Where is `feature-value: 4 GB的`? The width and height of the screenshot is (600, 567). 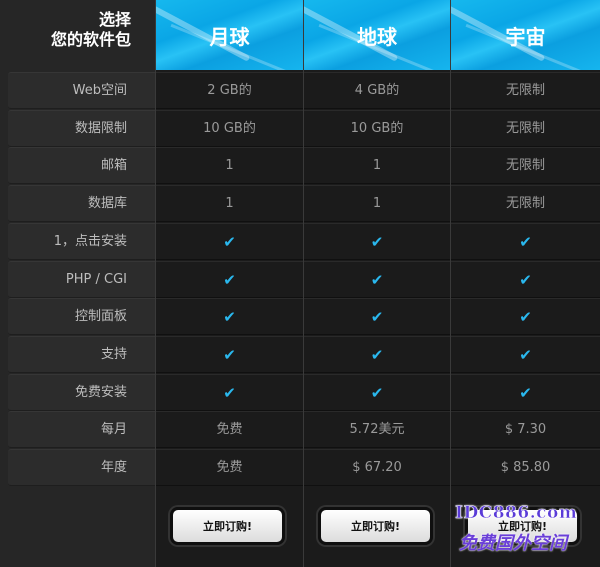 feature-value: 4 GB的 is located at coordinates (377, 90).